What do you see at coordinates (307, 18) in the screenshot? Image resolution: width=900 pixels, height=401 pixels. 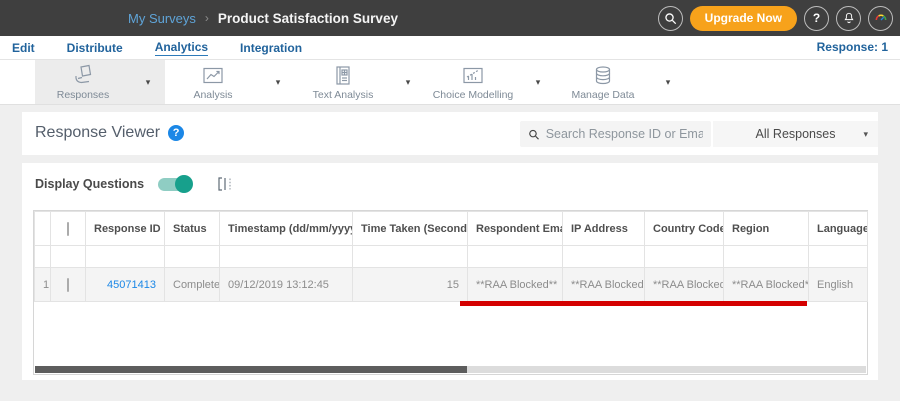 I see `breadcrumb-current-survey: Product Satisfaction Survey` at bounding box center [307, 18].